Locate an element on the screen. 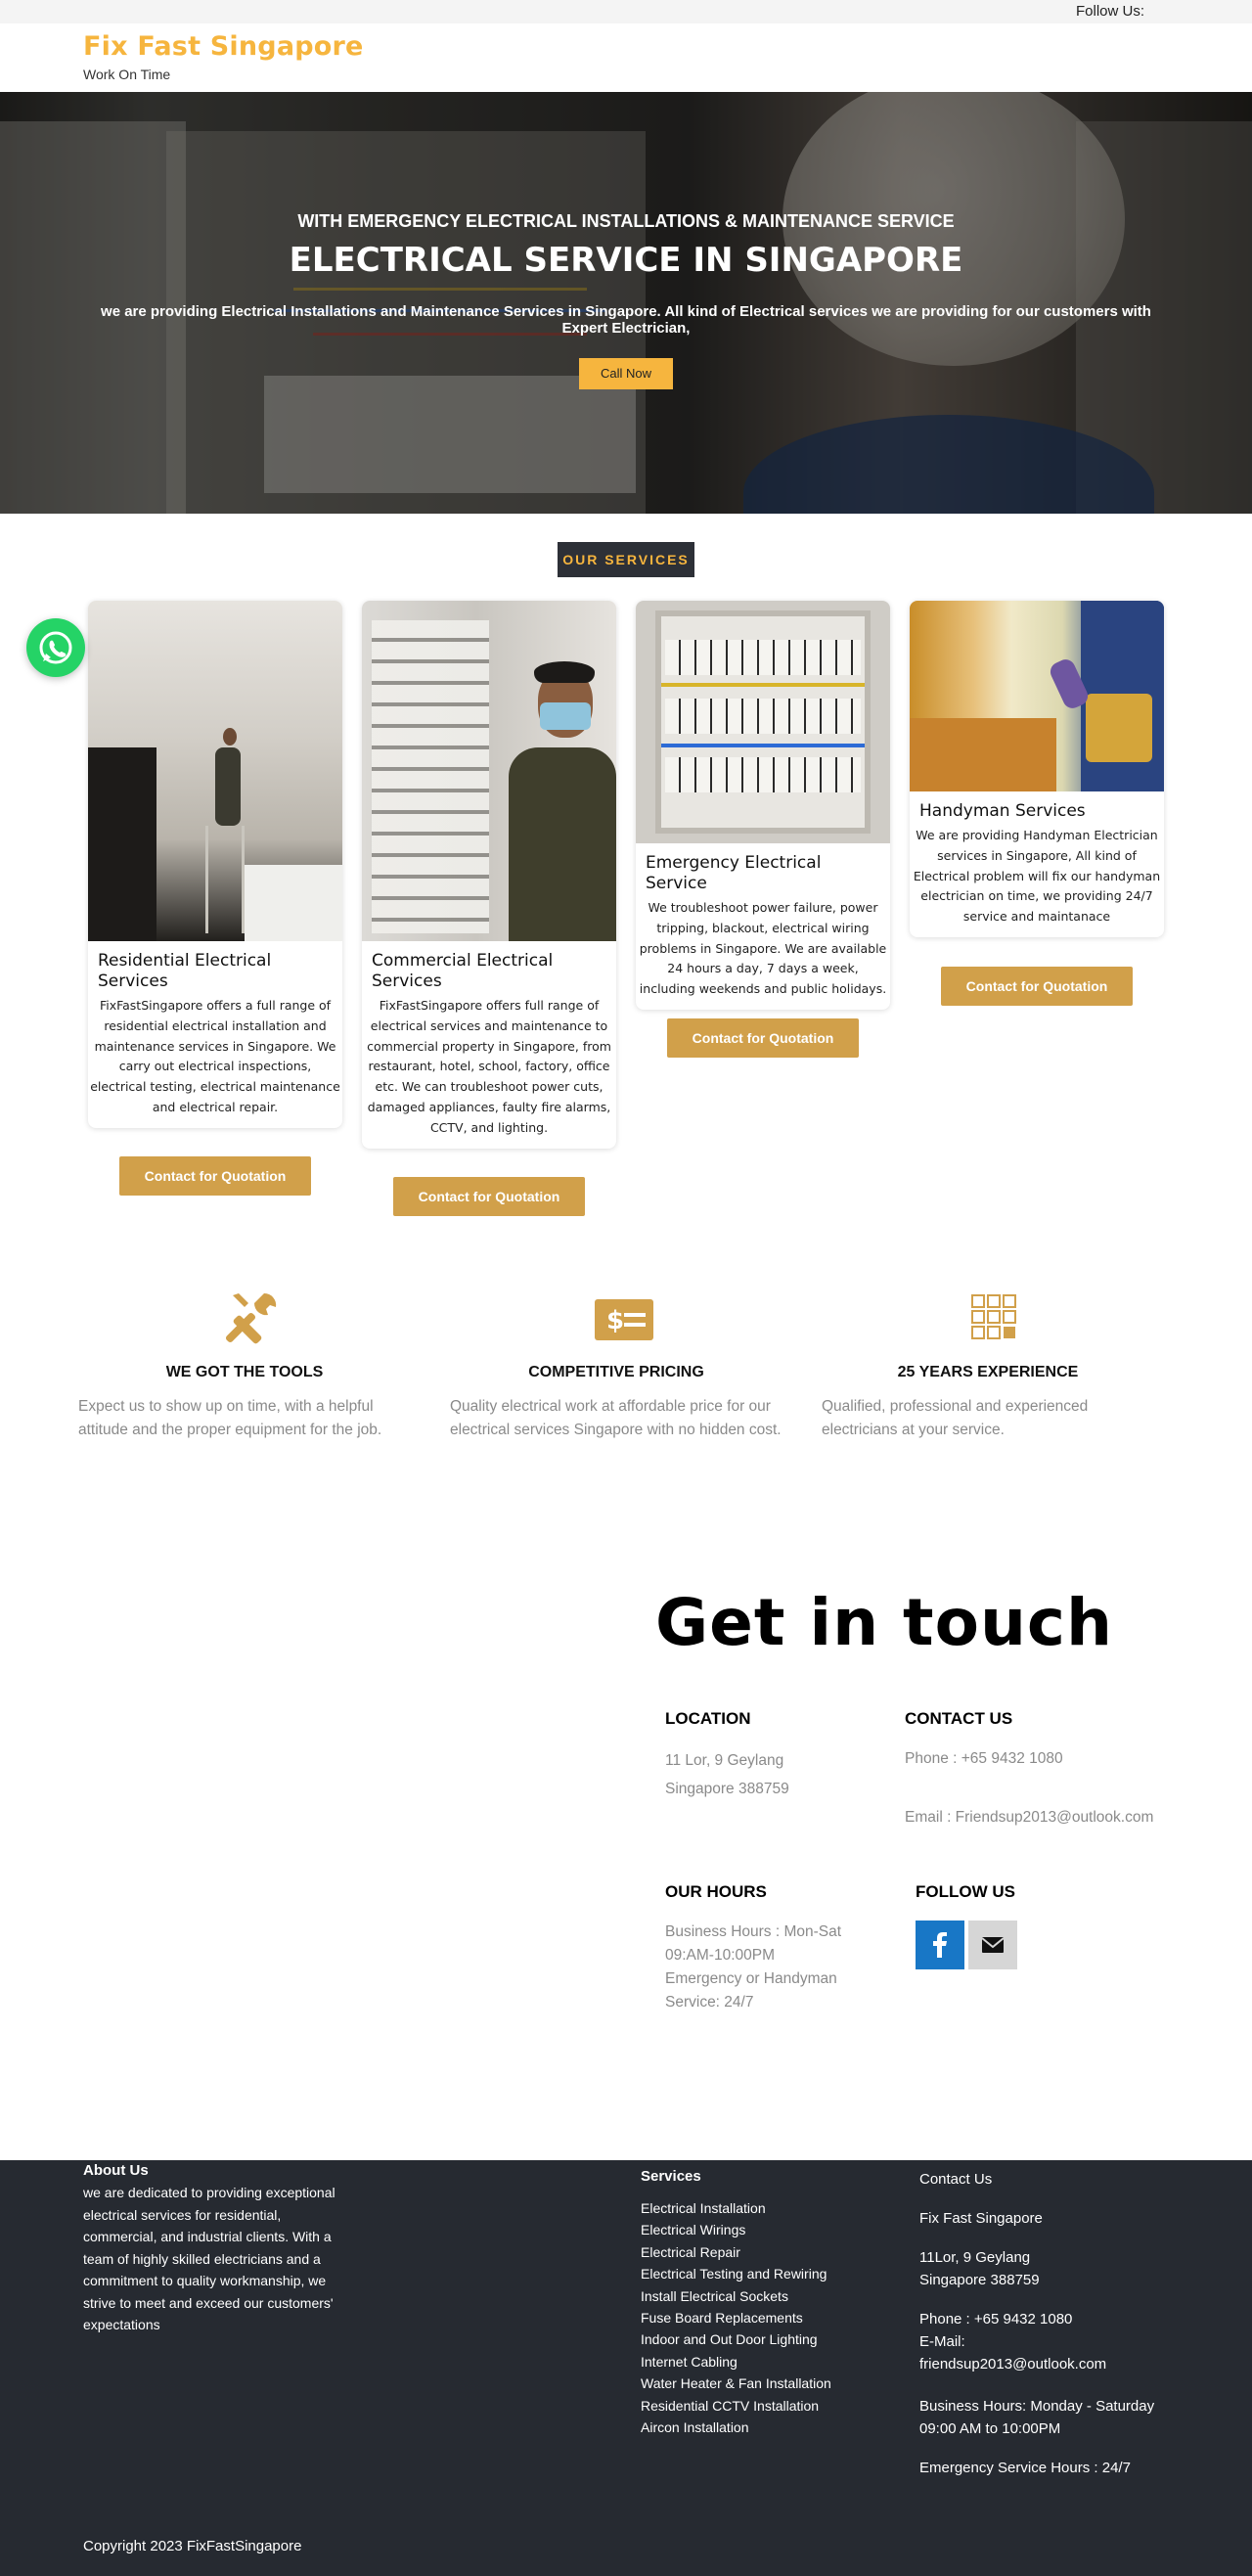 The image size is (1252, 2576). footer-address-line-1: 11Lor, 9 Geylang is located at coordinates (975, 2257).